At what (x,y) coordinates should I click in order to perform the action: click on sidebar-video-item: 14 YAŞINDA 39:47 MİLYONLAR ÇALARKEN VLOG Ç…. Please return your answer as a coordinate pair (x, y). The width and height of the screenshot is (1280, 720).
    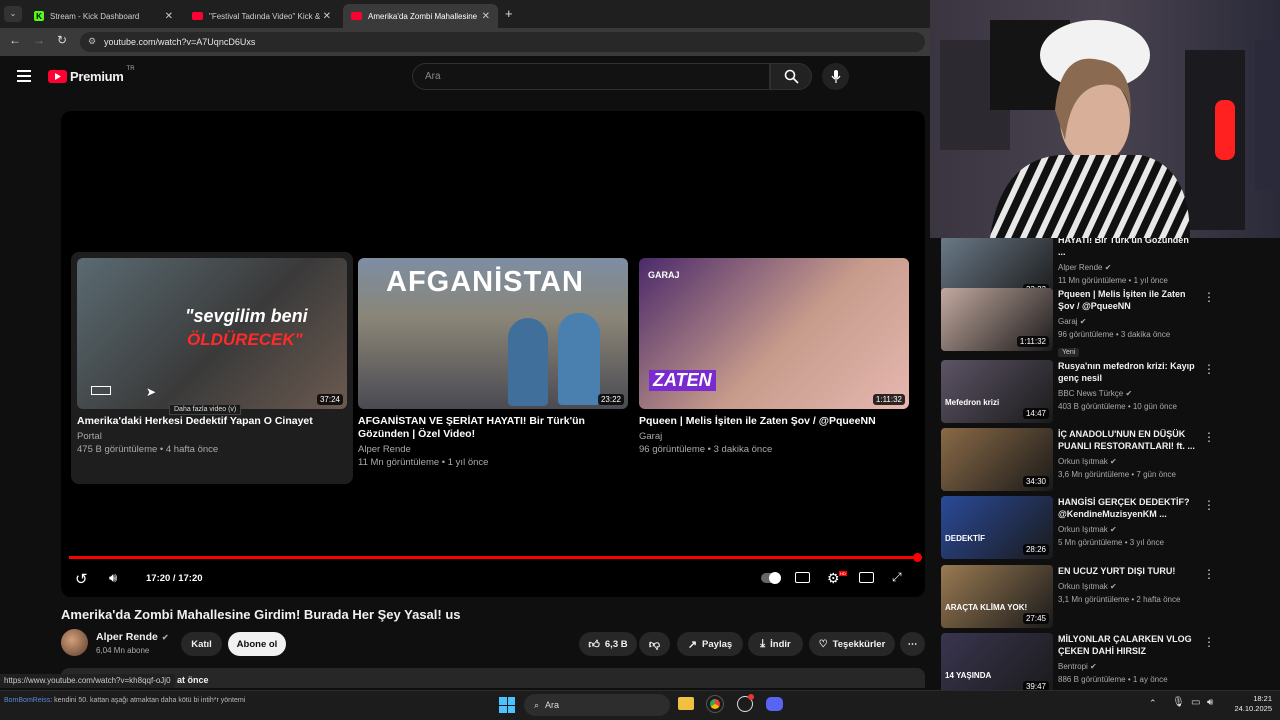
    Looking at the image, I should click on (1103, 665).